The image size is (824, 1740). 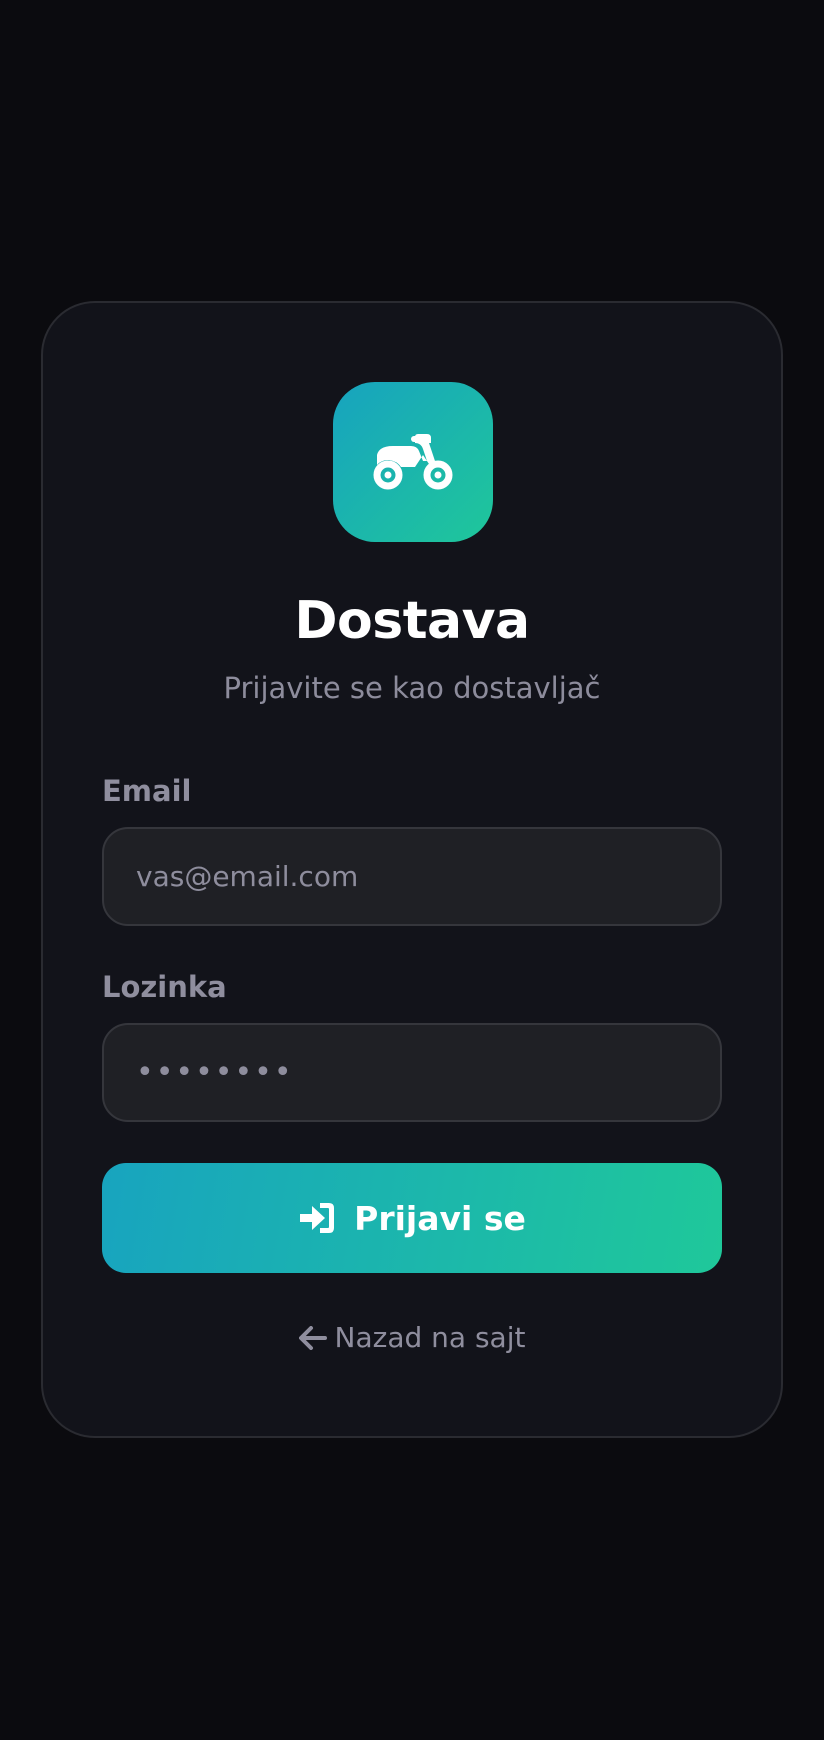 What do you see at coordinates (412, 621) in the screenshot?
I see `page-title: Dostava` at bounding box center [412, 621].